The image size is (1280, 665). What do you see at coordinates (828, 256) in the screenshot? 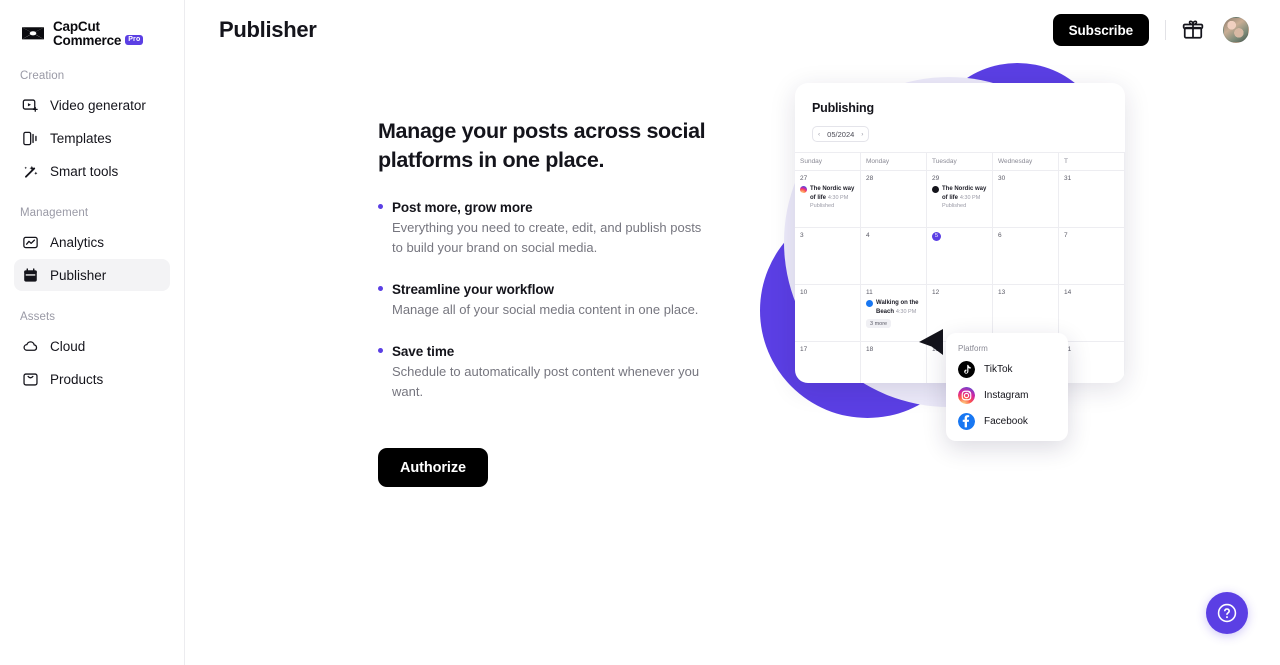
I see `calendar-day-cell: 3` at bounding box center [828, 256].